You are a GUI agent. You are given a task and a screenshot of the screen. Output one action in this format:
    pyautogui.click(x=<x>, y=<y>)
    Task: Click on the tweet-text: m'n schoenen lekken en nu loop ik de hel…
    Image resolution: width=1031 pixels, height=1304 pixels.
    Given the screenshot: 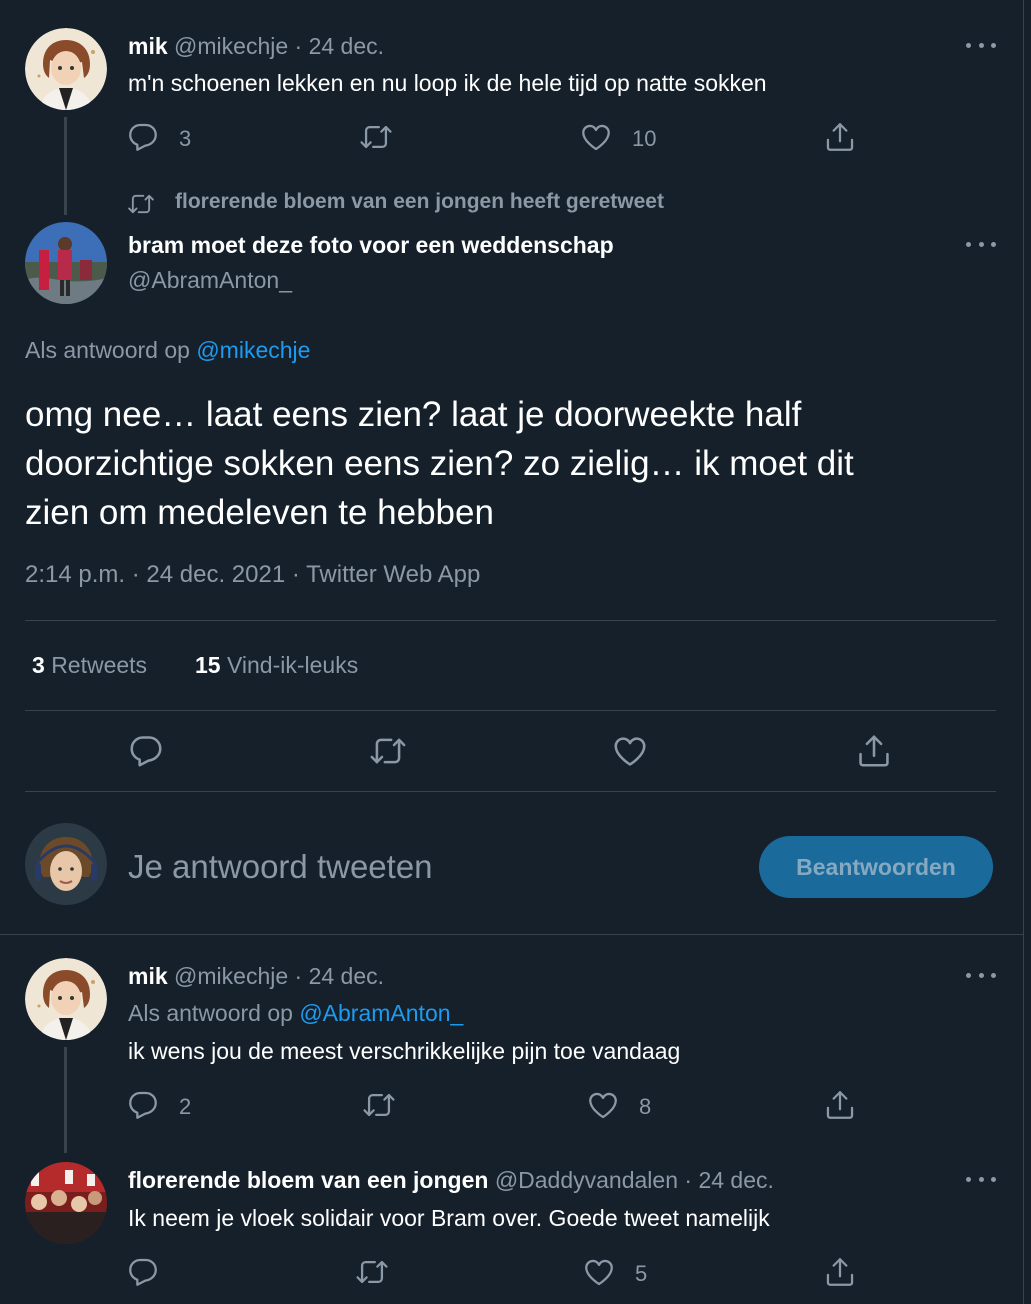 What is the action you would take?
    pyautogui.click(x=447, y=83)
    